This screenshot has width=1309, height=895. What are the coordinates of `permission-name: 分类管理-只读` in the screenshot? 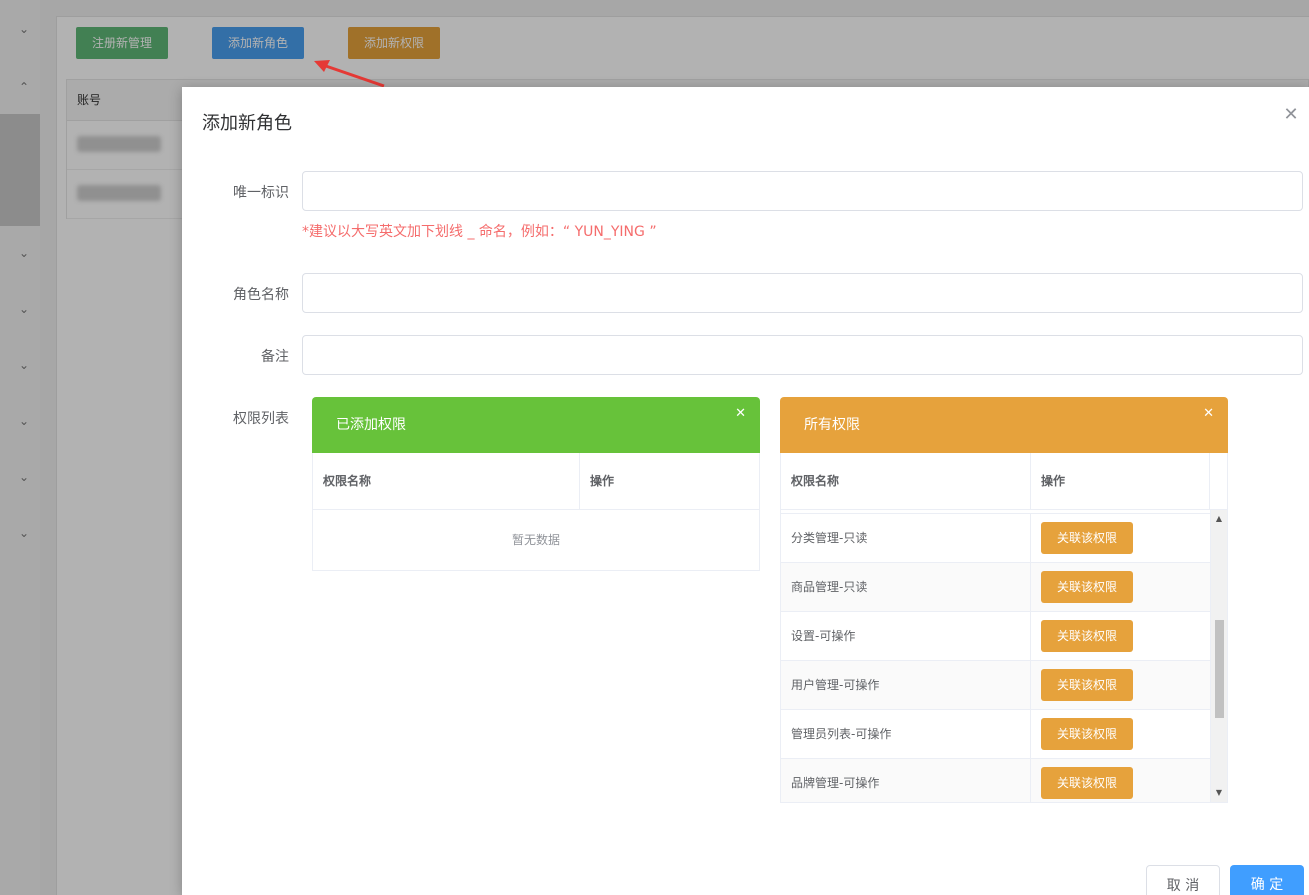 It's located at (906, 538).